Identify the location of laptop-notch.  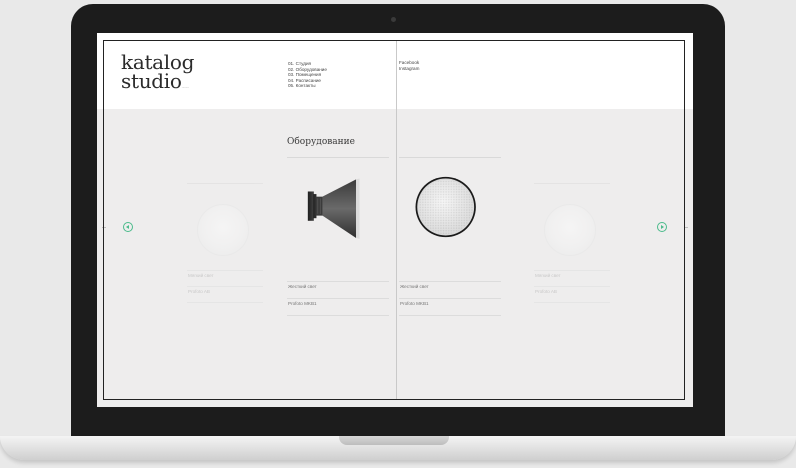
(394, 440).